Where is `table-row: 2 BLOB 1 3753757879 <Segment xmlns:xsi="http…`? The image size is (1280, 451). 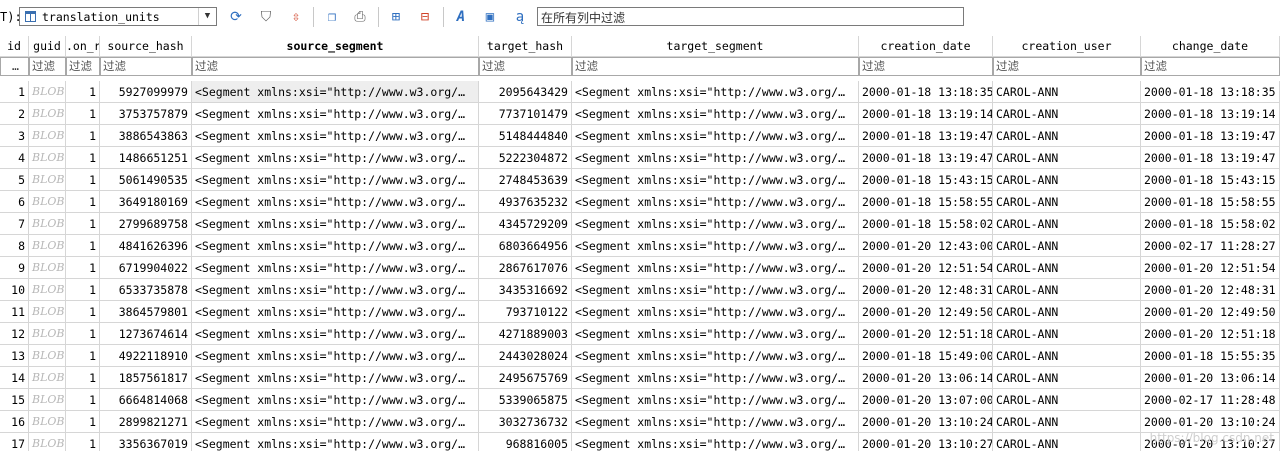 table-row: 2 BLOB 1 3753757879 <Segment xmlns:xsi="http… is located at coordinates (640, 114).